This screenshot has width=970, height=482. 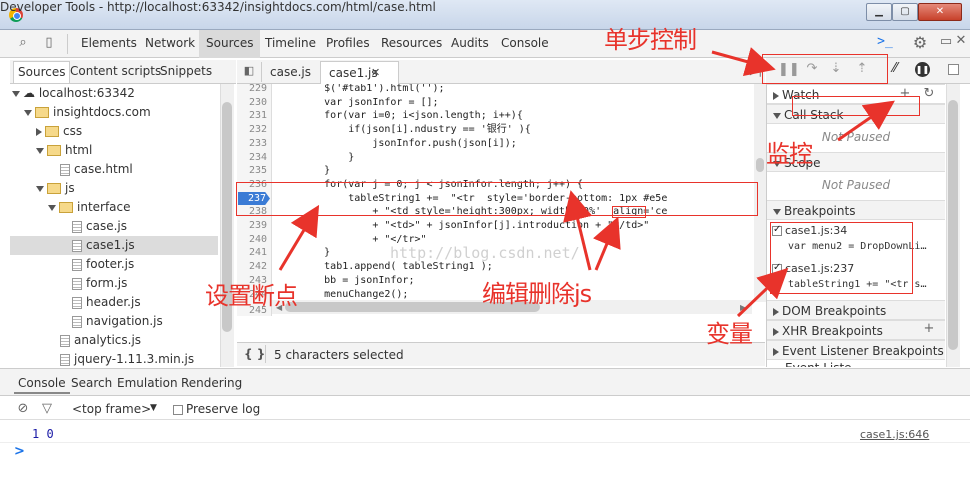 I want to click on gear-icon: ⚙, so click(x=920, y=42).